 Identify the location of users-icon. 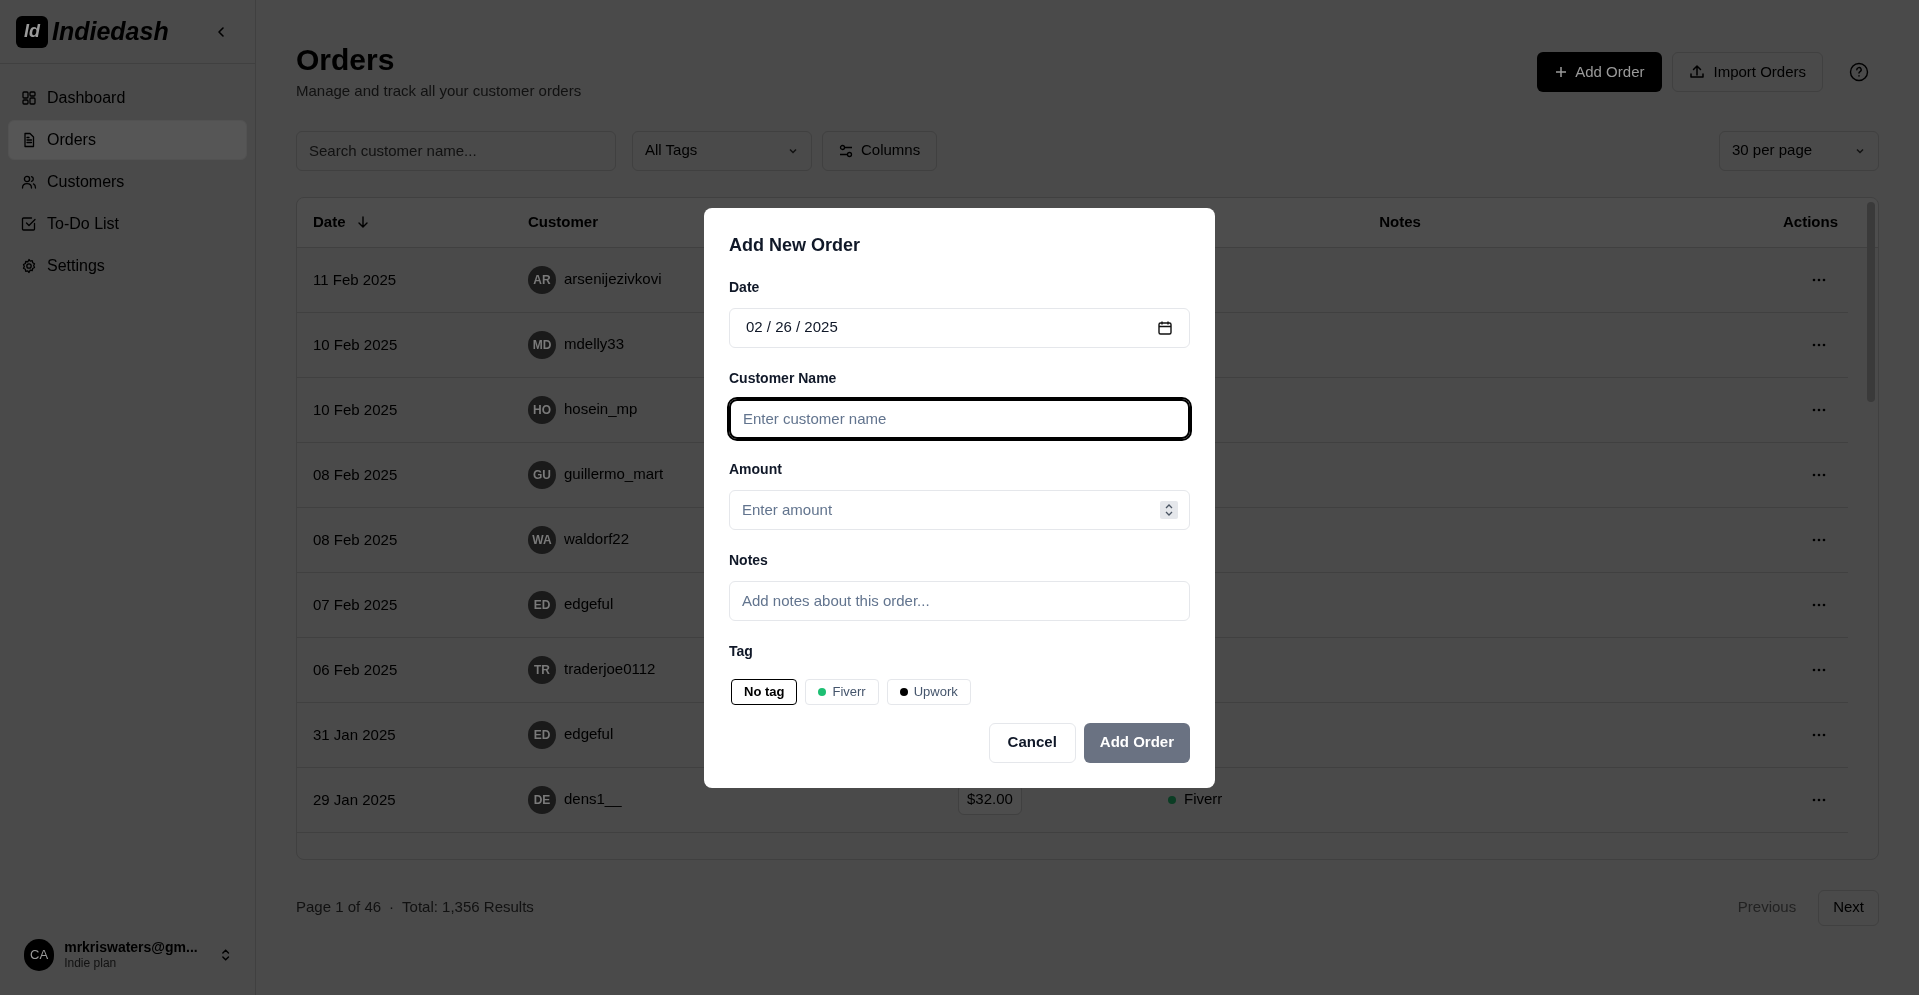
(29, 182).